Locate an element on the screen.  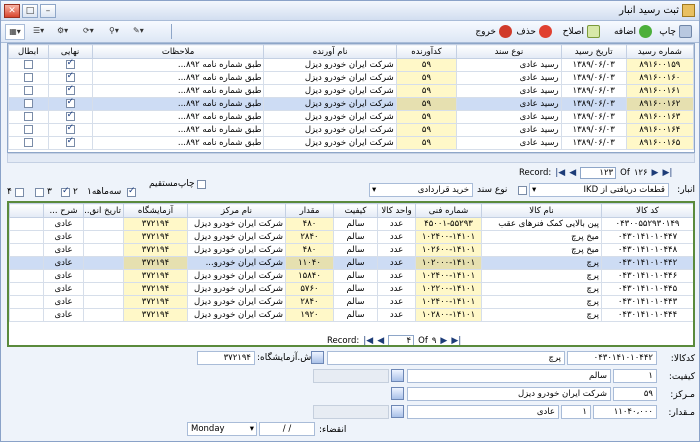
center-field: شرکت ایران خودرو دیزل is located at coordinates (509, 394).